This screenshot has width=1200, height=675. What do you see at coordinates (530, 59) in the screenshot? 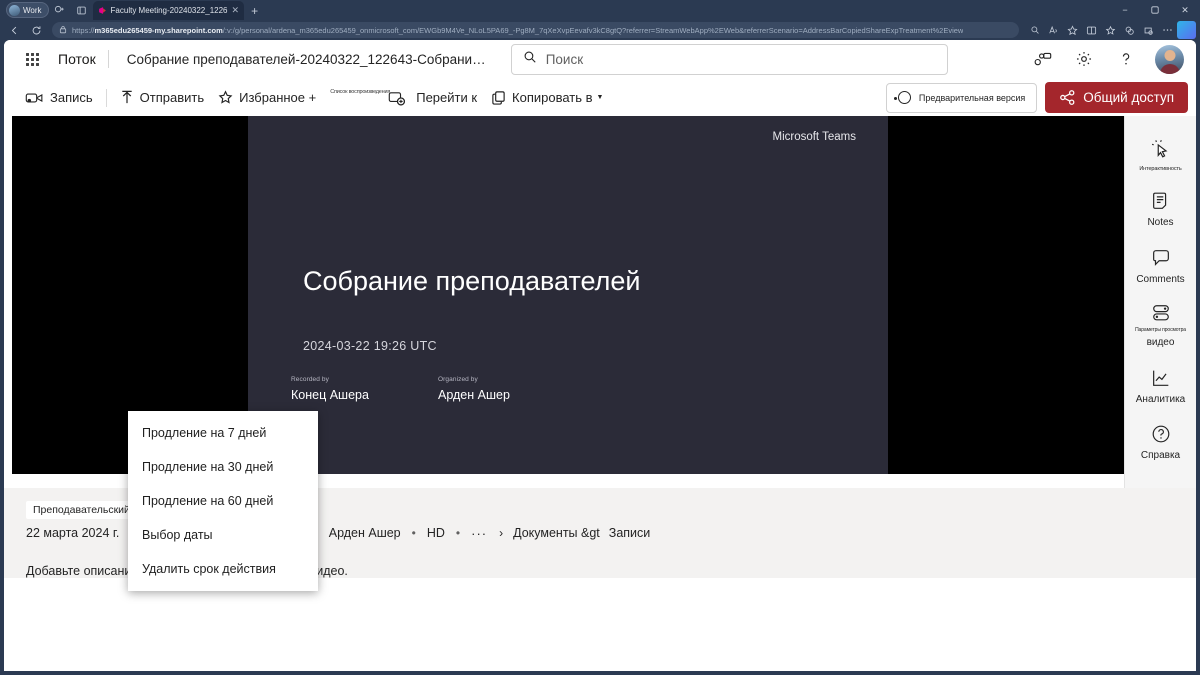
I see `search-icon` at bounding box center [530, 59].